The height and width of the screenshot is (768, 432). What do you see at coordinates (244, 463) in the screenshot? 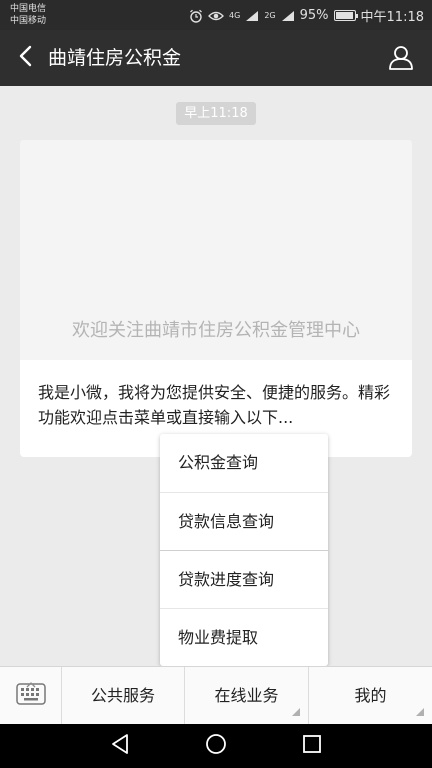
I see `menu-item-fund-query: 公积金查询` at bounding box center [244, 463].